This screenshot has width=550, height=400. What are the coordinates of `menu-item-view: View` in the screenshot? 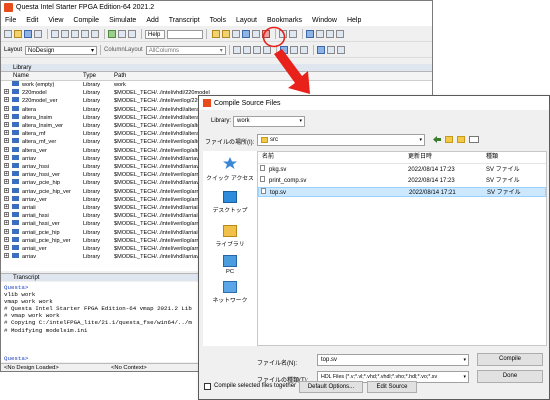 It's located at (55, 20).